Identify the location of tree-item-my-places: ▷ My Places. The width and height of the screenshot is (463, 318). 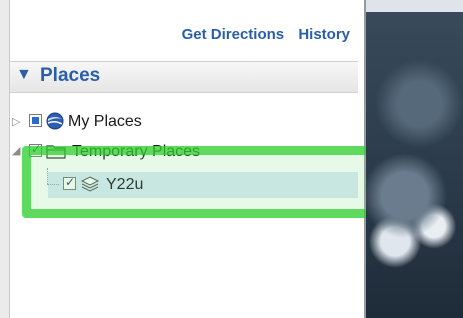
(182, 124).